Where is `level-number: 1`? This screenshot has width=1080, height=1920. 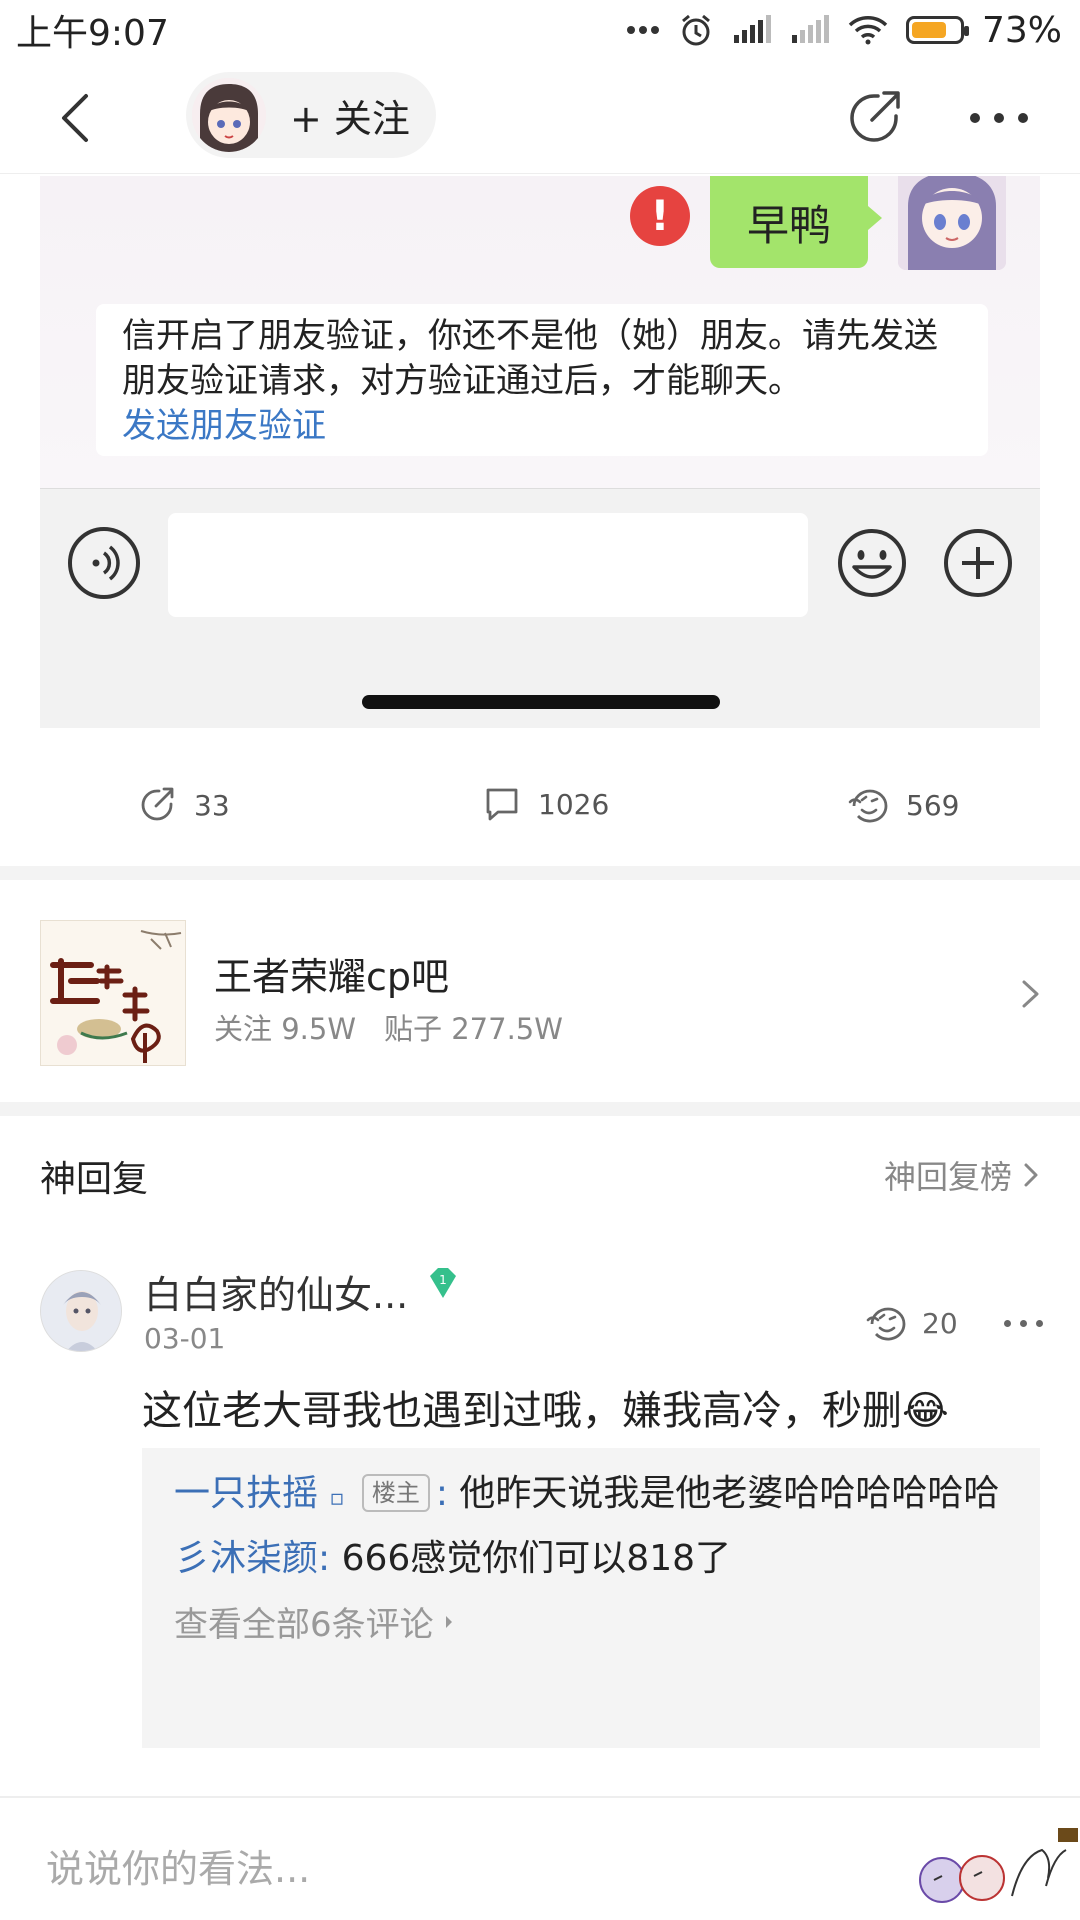 level-number: 1 is located at coordinates (443, 1280).